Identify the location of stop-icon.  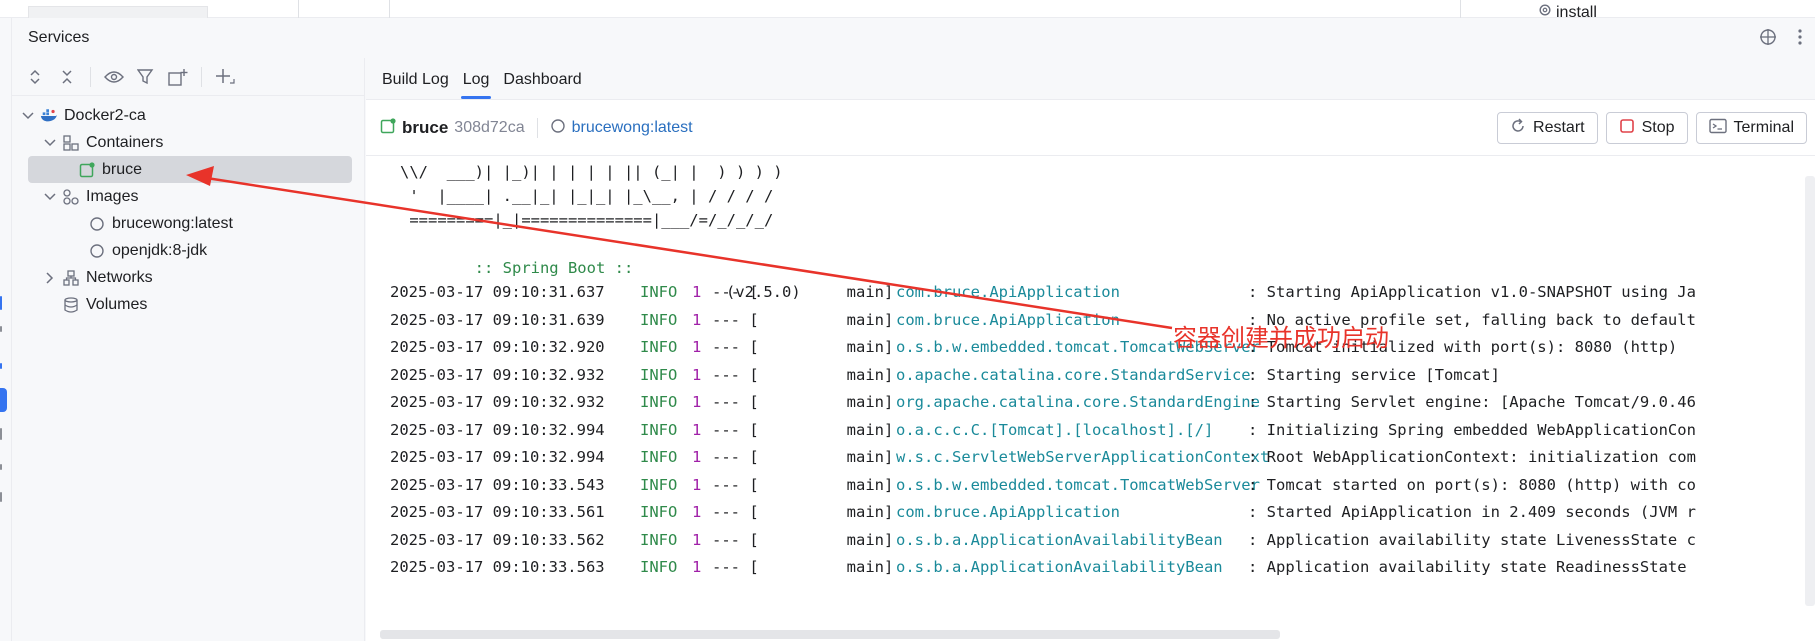
(1627, 128).